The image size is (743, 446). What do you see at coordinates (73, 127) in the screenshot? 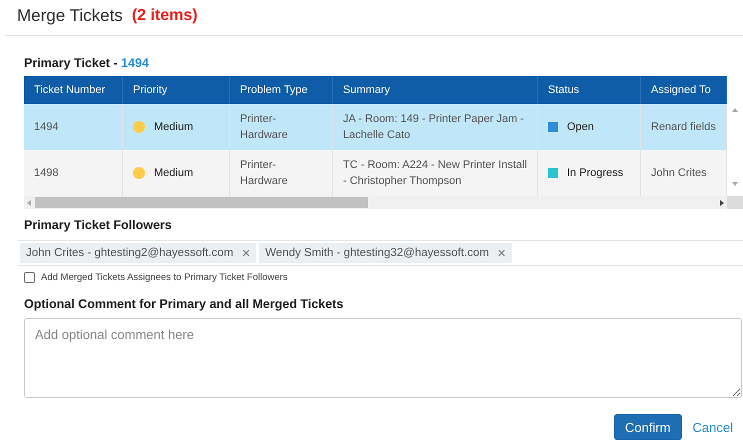
I see `table-cell: 1494` at bounding box center [73, 127].